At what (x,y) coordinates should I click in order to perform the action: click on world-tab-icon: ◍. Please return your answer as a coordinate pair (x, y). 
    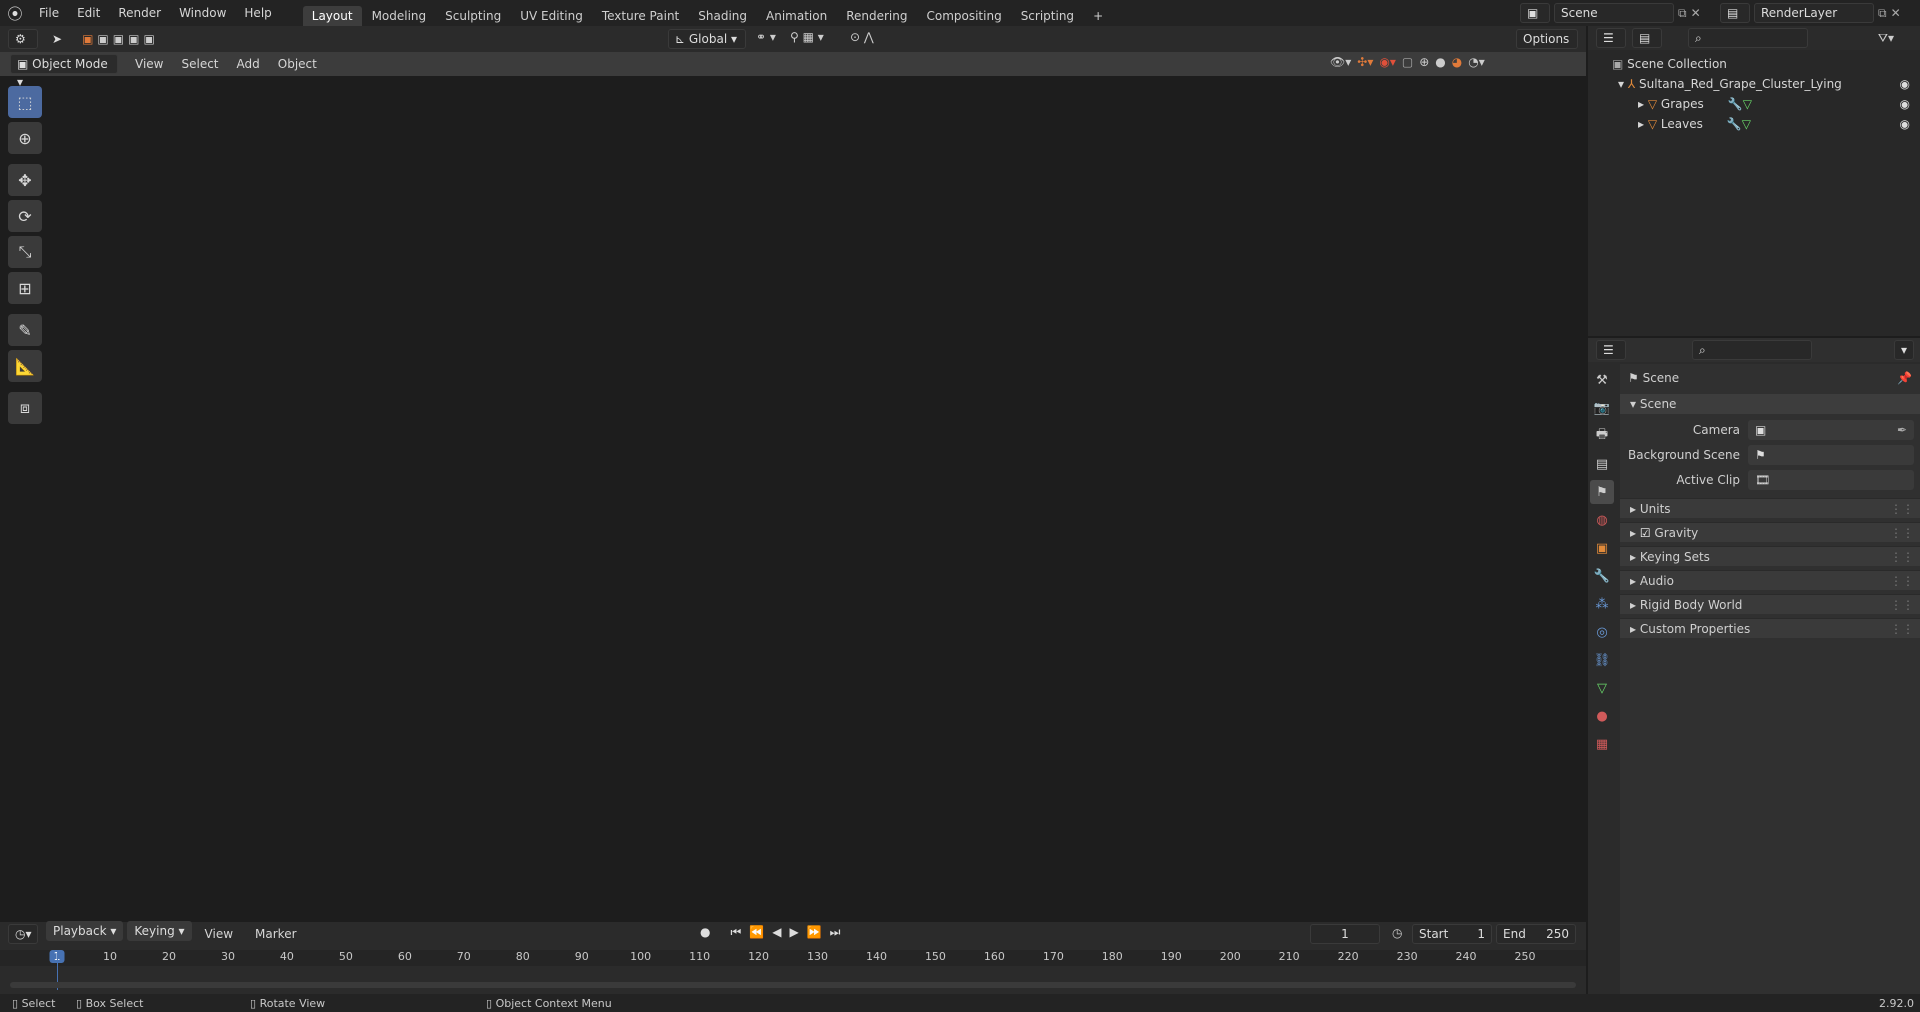
    Looking at the image, I should click on (1602, 520).